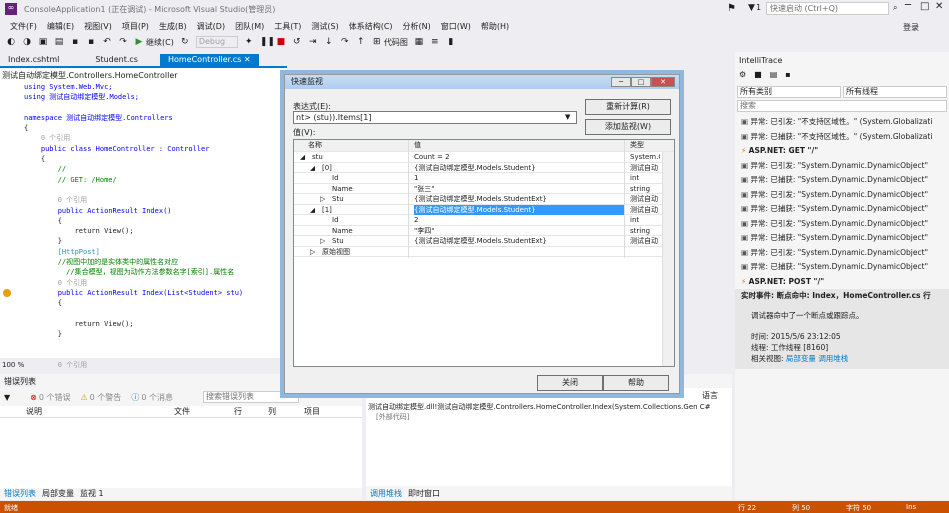 The height and width of the screenshot is (513, 949). What do you see at coordinates (484, 178) in the screenshot?
I see `watch-row: Id 1 int` at bounding box center [484, 178].